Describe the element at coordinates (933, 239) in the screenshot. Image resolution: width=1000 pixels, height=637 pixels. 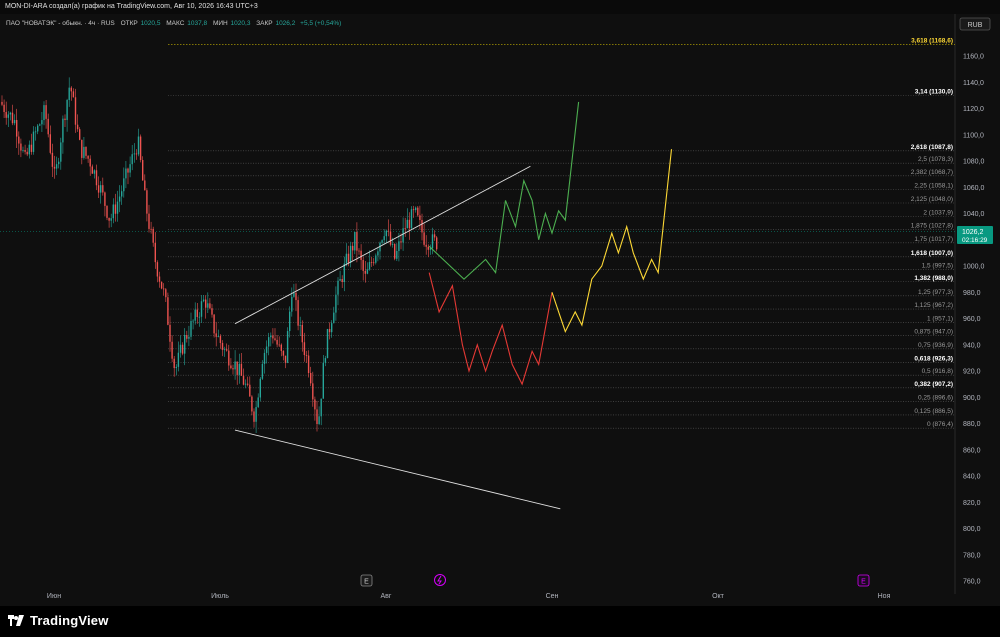
I see `fib-level-label: 1,75 (1017,7)` at that location.